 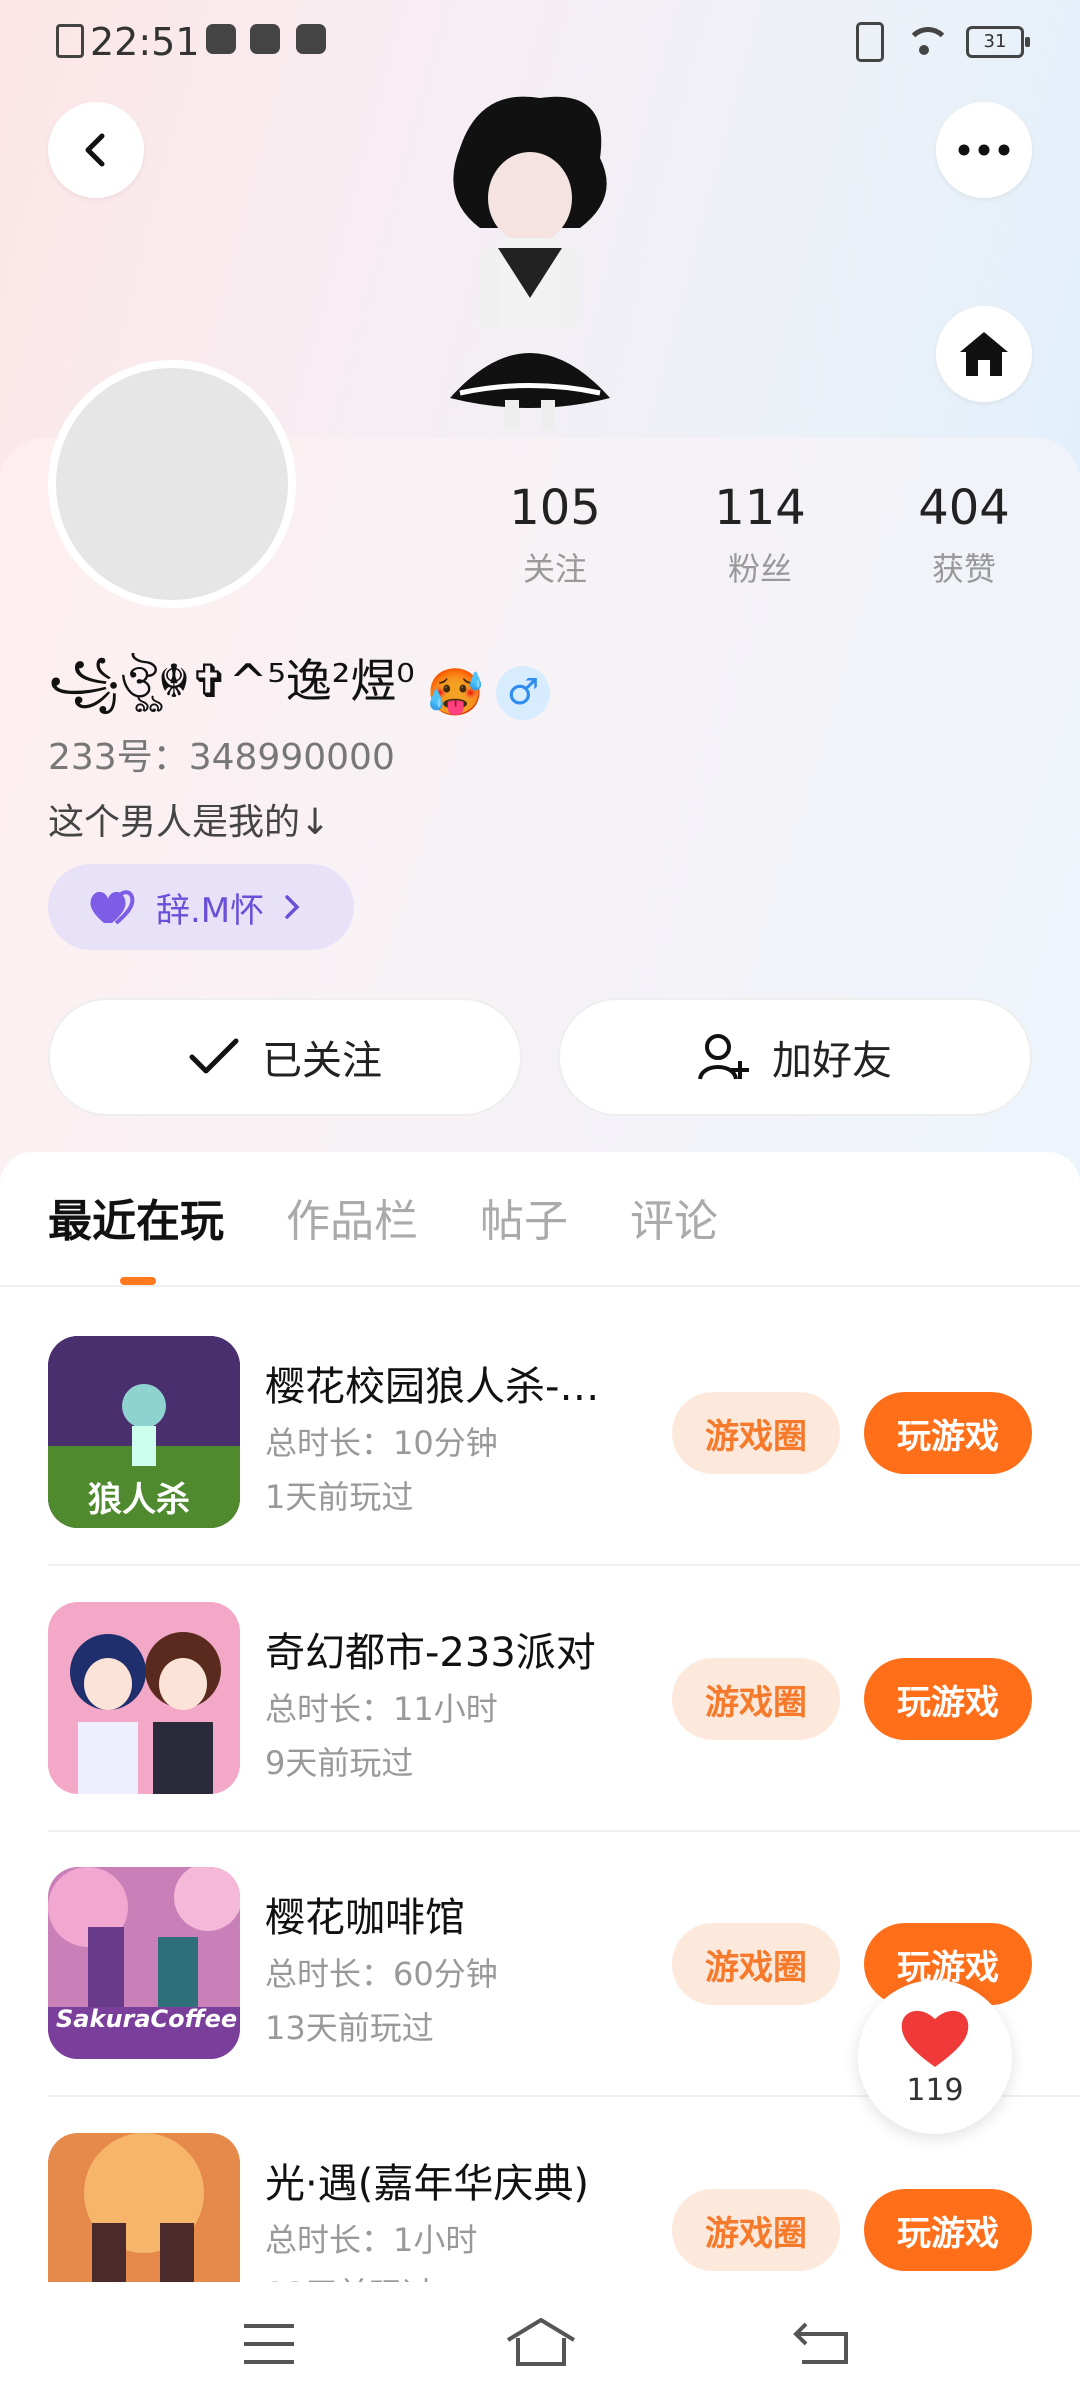 I want to click on stat-likes-count: 404, so click(x=964, y=508).